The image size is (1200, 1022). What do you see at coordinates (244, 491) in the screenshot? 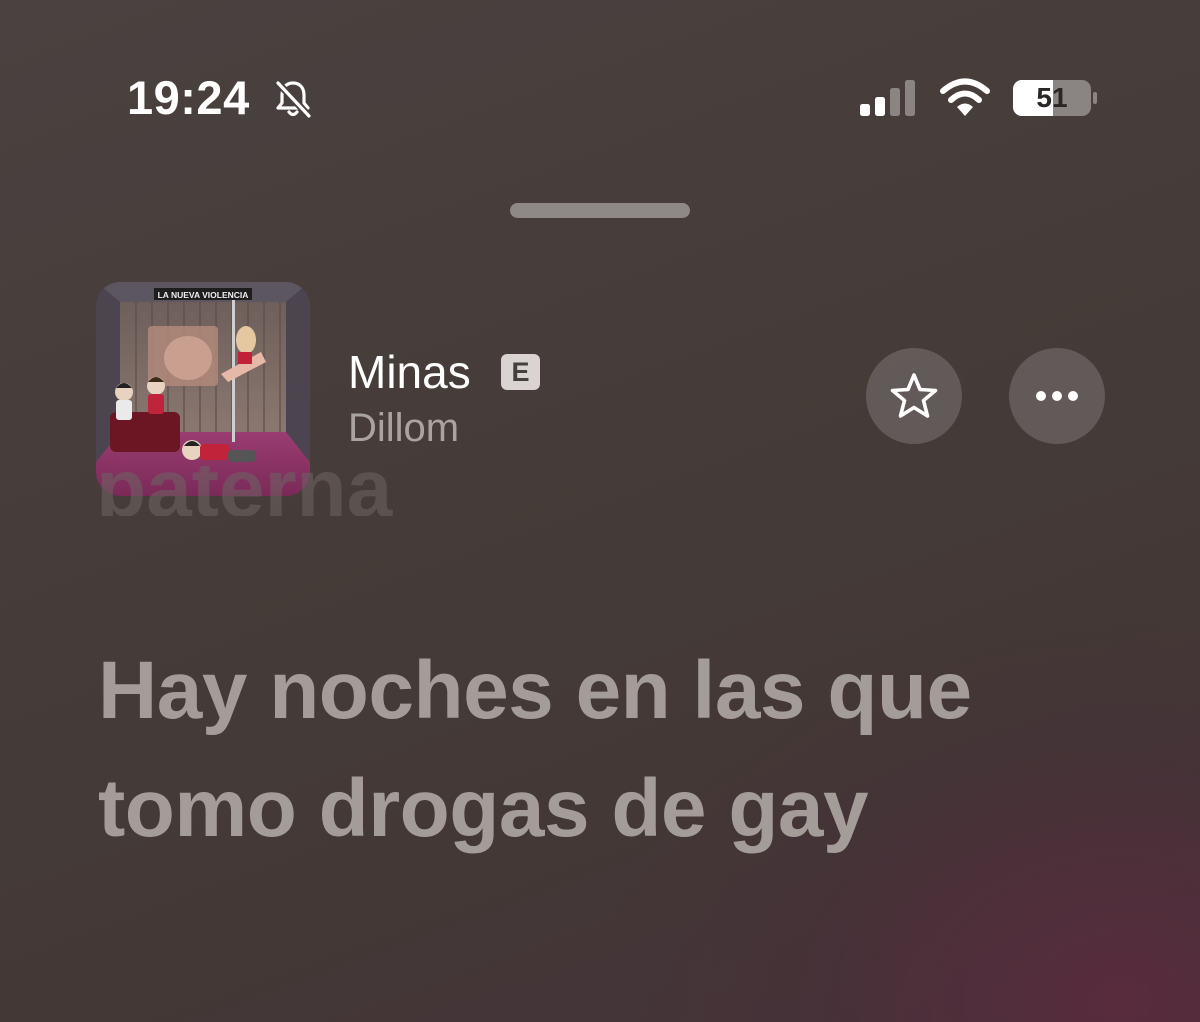
I see `previous-lyric-text: paterna` at bounding box center [244, 491].